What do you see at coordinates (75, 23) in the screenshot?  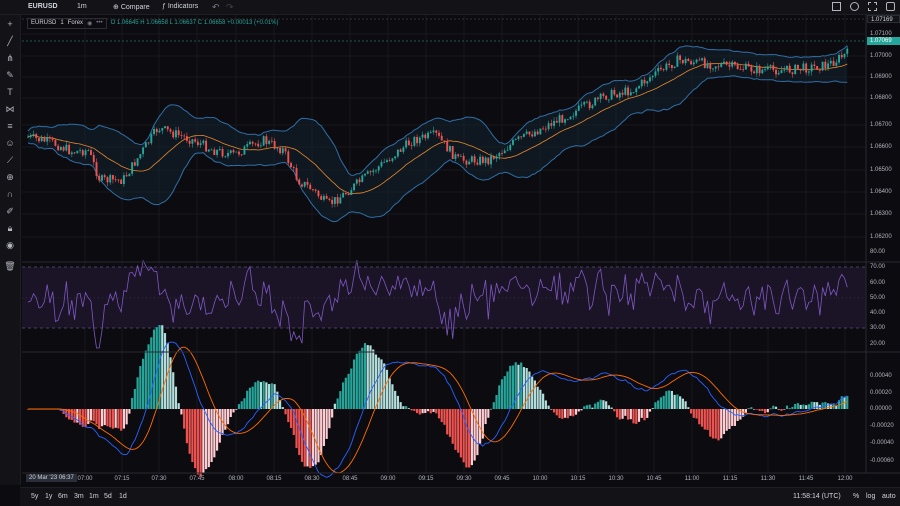 I see `legend-market: Forex` at bounding box center [75, 23].